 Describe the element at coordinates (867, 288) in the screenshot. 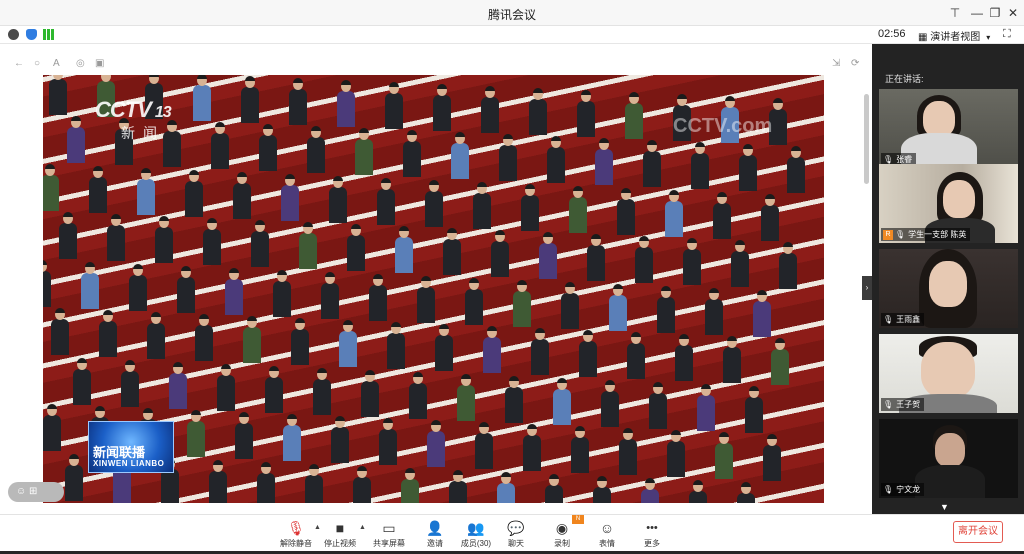

I see `collapse-panel-button: ›` at that location.